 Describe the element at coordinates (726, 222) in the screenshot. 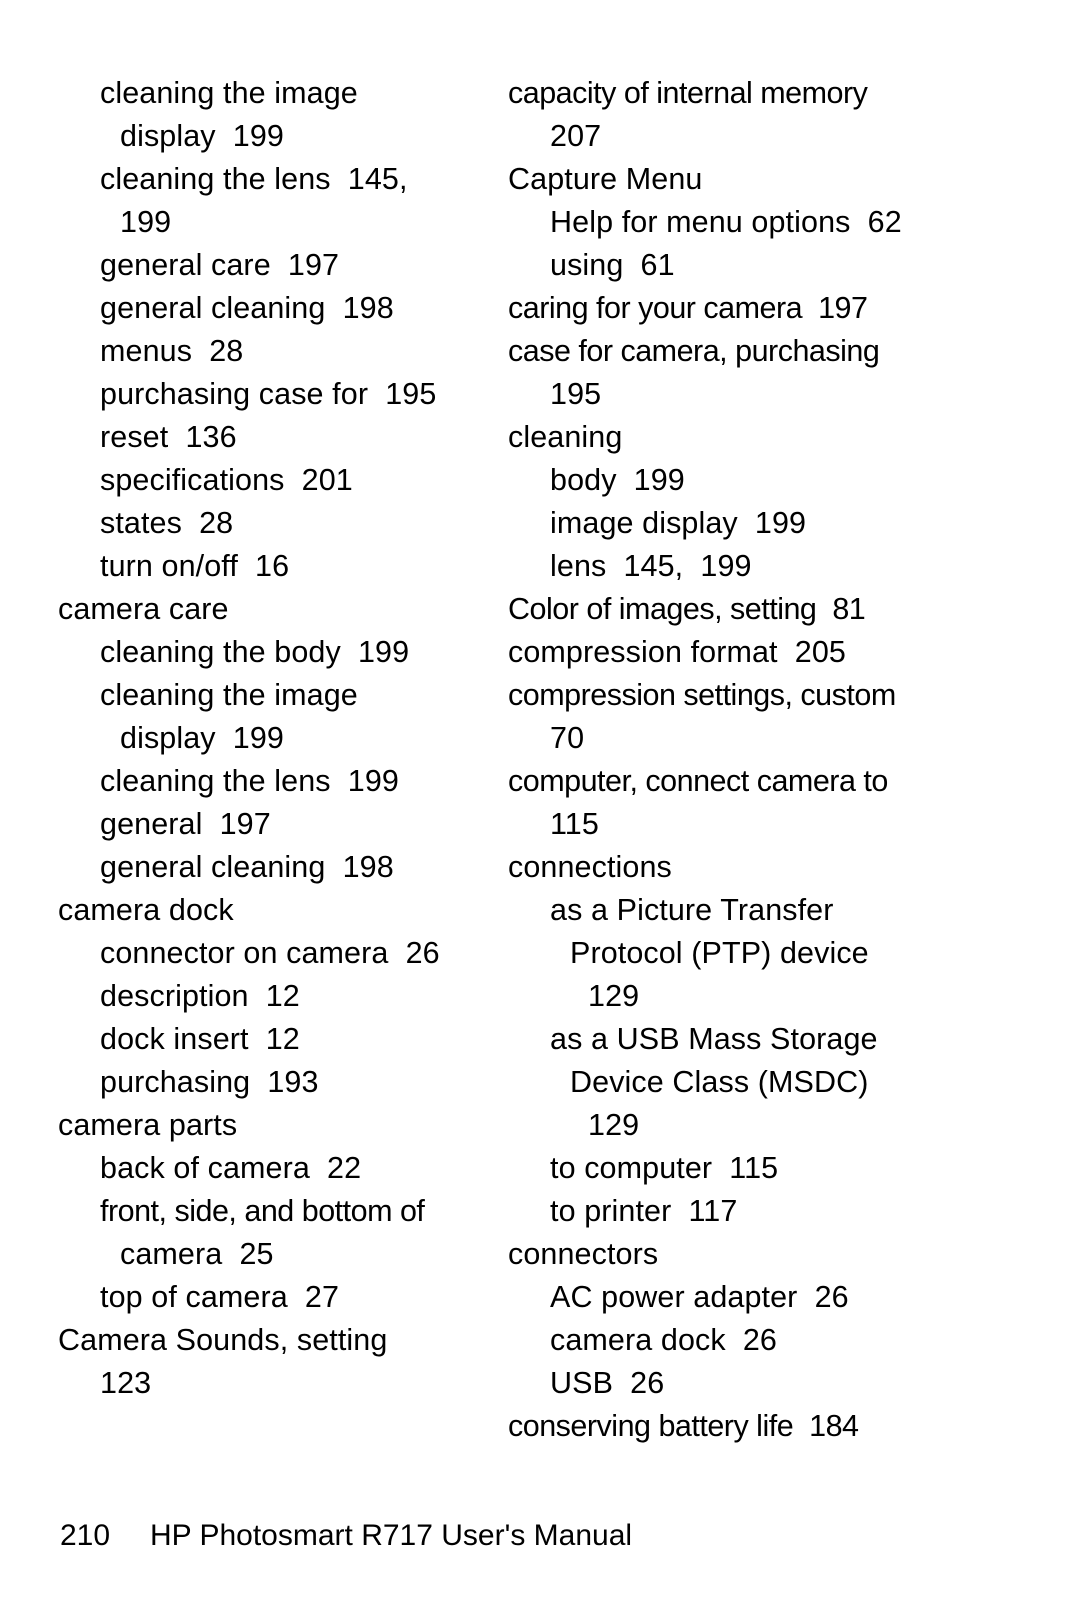

I see `index-entry: Help for menu options 62` at that location.